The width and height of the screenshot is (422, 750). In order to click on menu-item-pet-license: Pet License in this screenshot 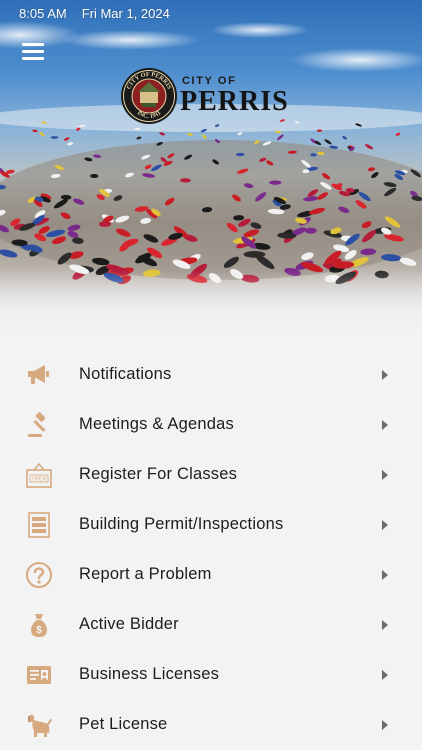, I will do `click(211, 725)`.